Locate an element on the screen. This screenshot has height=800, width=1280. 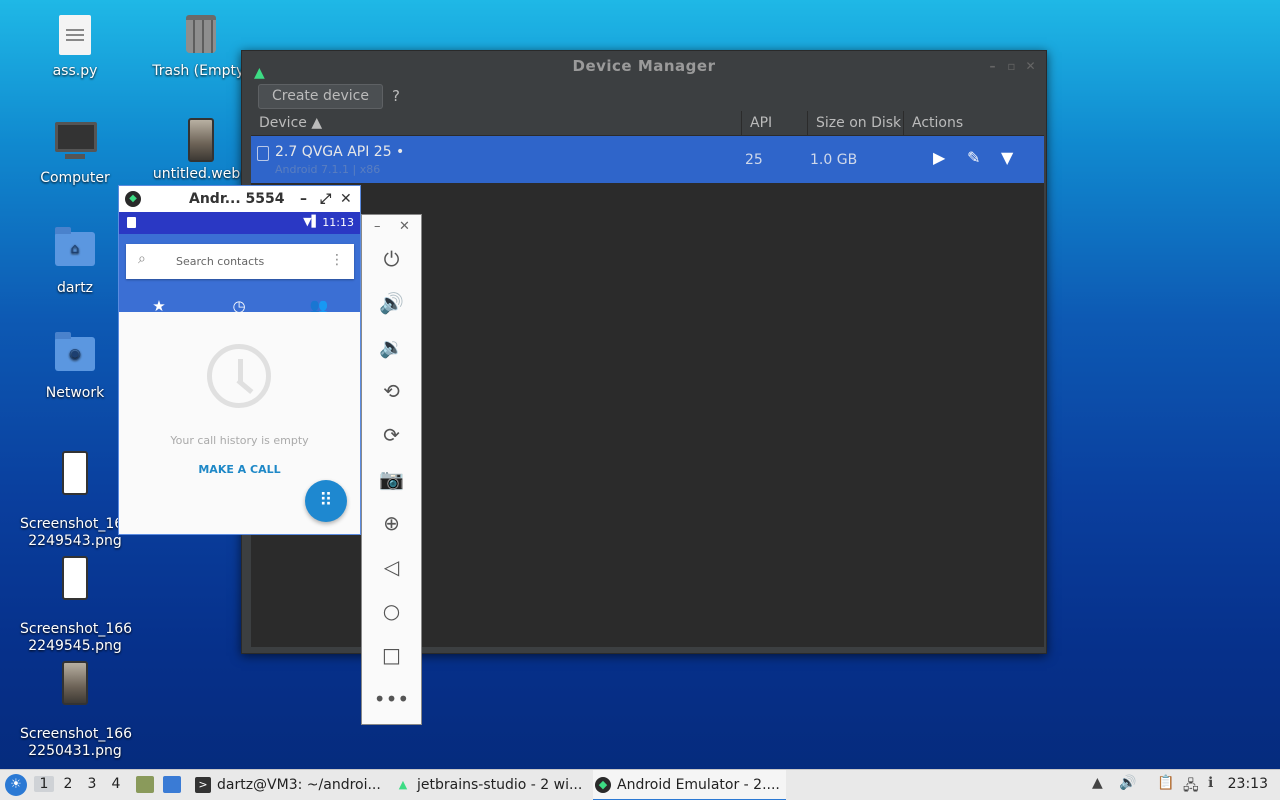
table-header: Device ▲ API Size on Disk Actions is located at coordinates (647, 123).